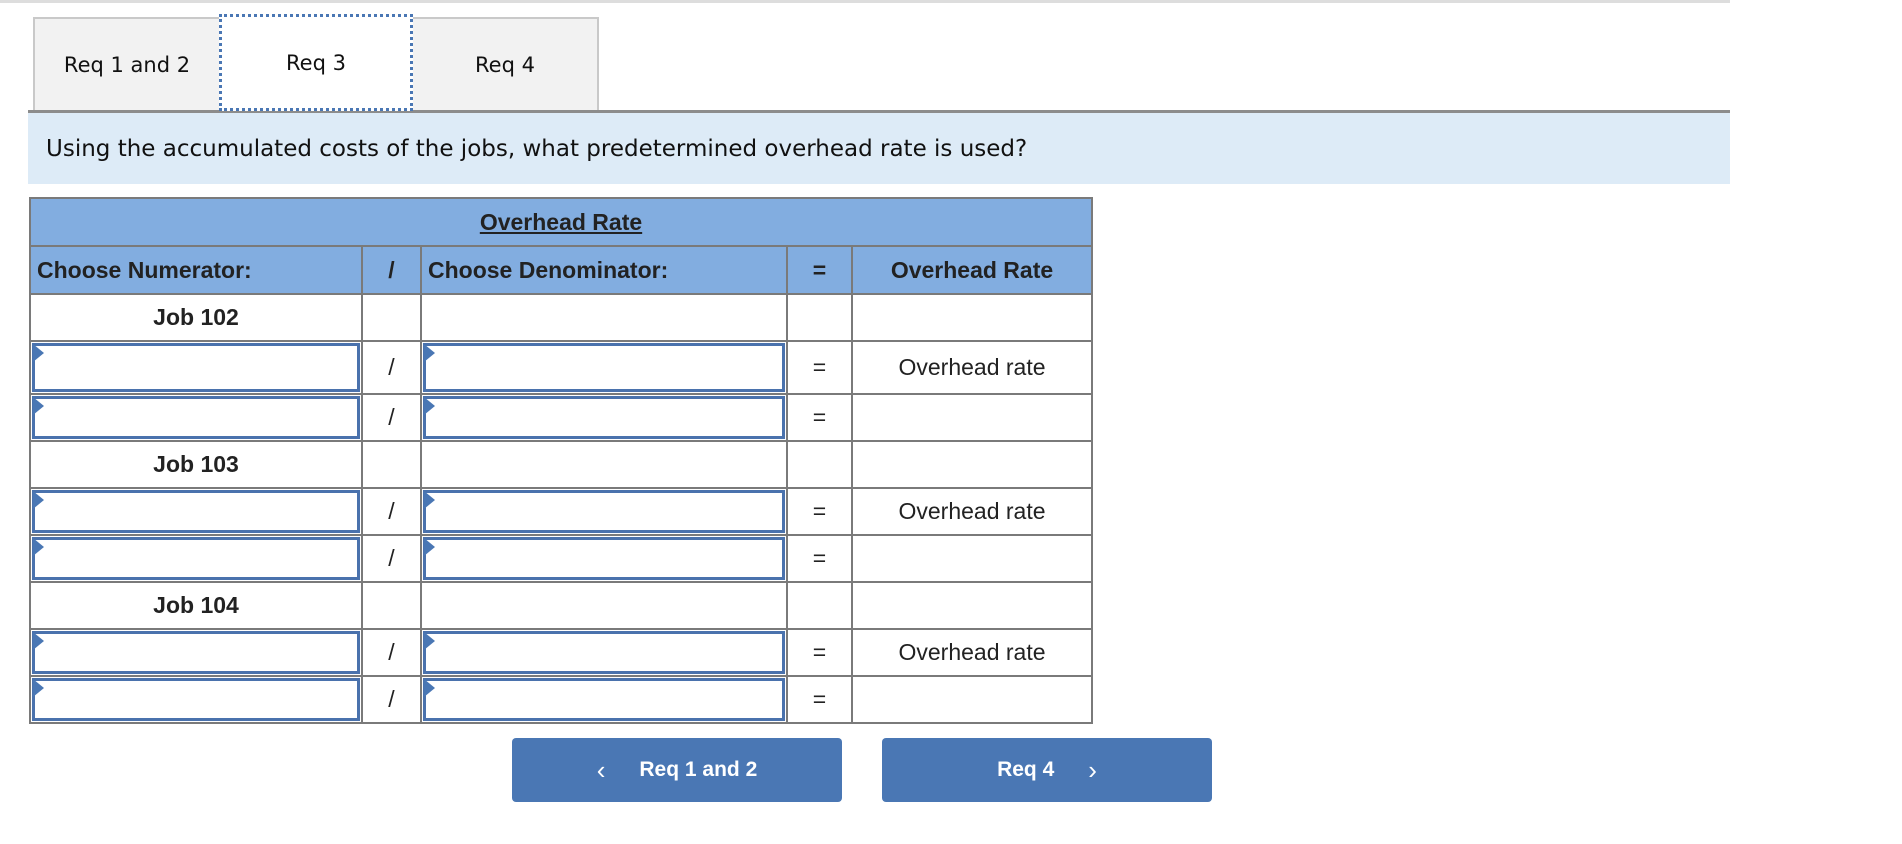  What do you see at coordinates (391, 270) in the screenshot?
I see `header-divide: /` at bounding box center [391, 270].